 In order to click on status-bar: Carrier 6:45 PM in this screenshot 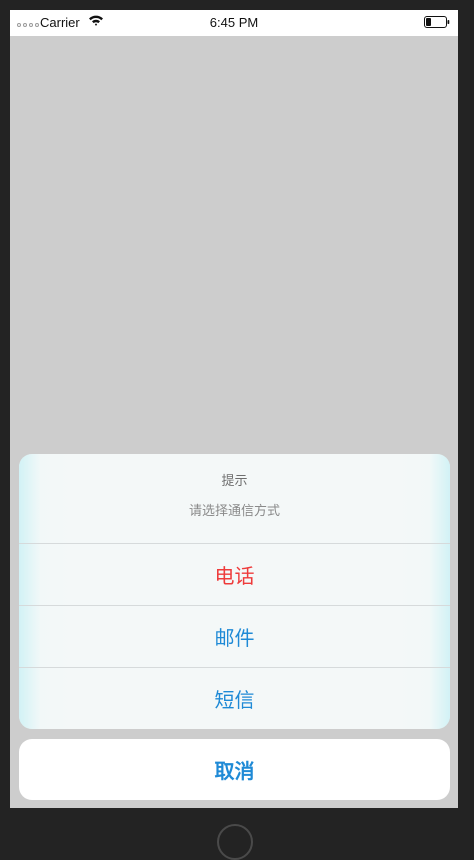, I will do `click(234, 23)`.